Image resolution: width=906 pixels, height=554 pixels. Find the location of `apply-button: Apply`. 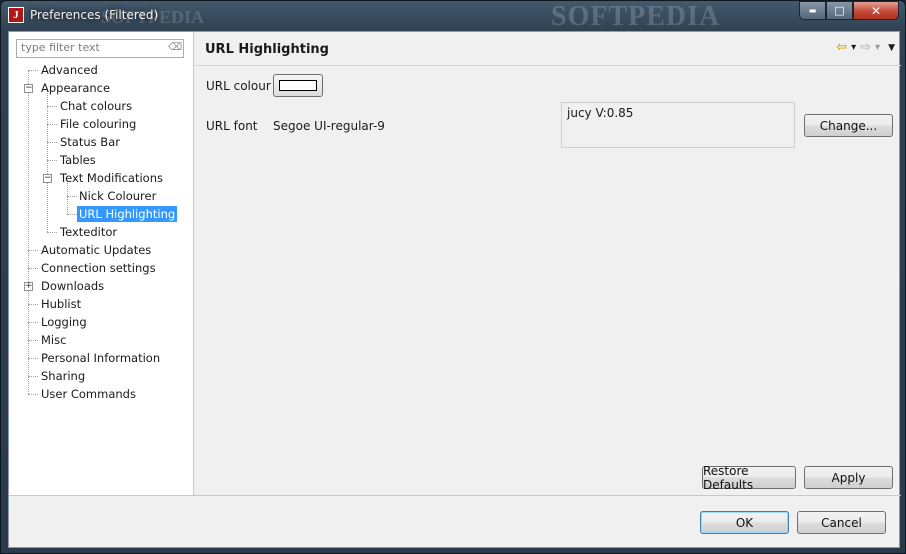

apply-button: Apply is located at coordinates (848, 477).